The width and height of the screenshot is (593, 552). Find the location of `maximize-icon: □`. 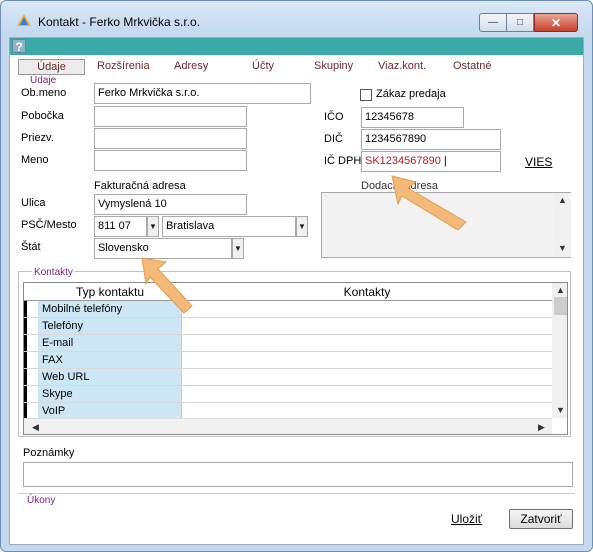

maximize-icon: □ is located at coordinates (520, 22).